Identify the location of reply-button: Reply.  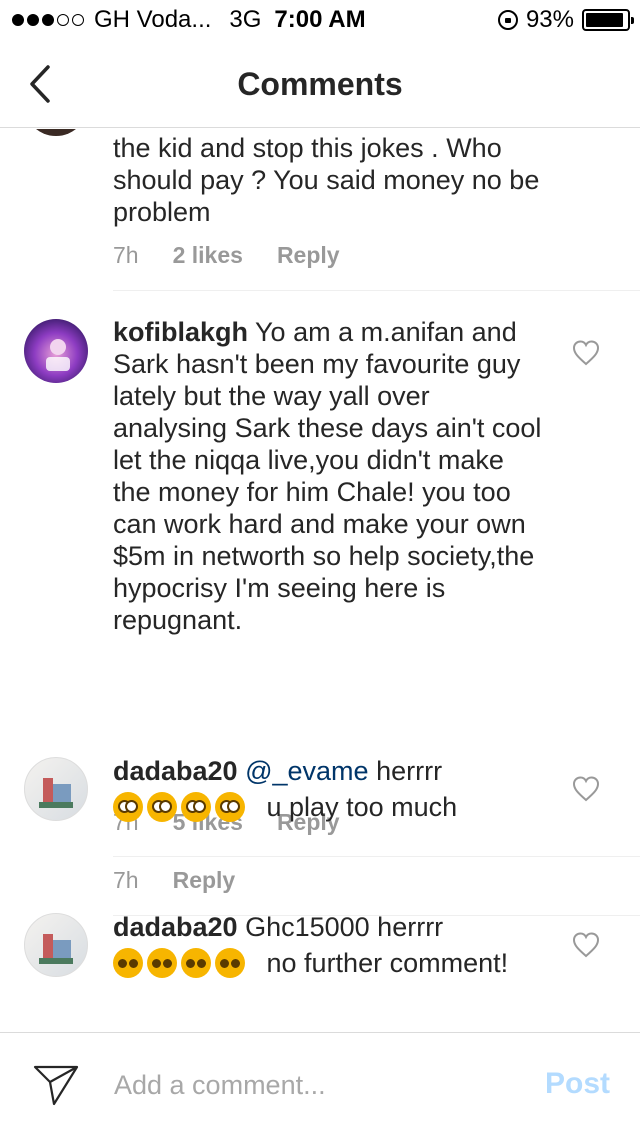
(308, 255).